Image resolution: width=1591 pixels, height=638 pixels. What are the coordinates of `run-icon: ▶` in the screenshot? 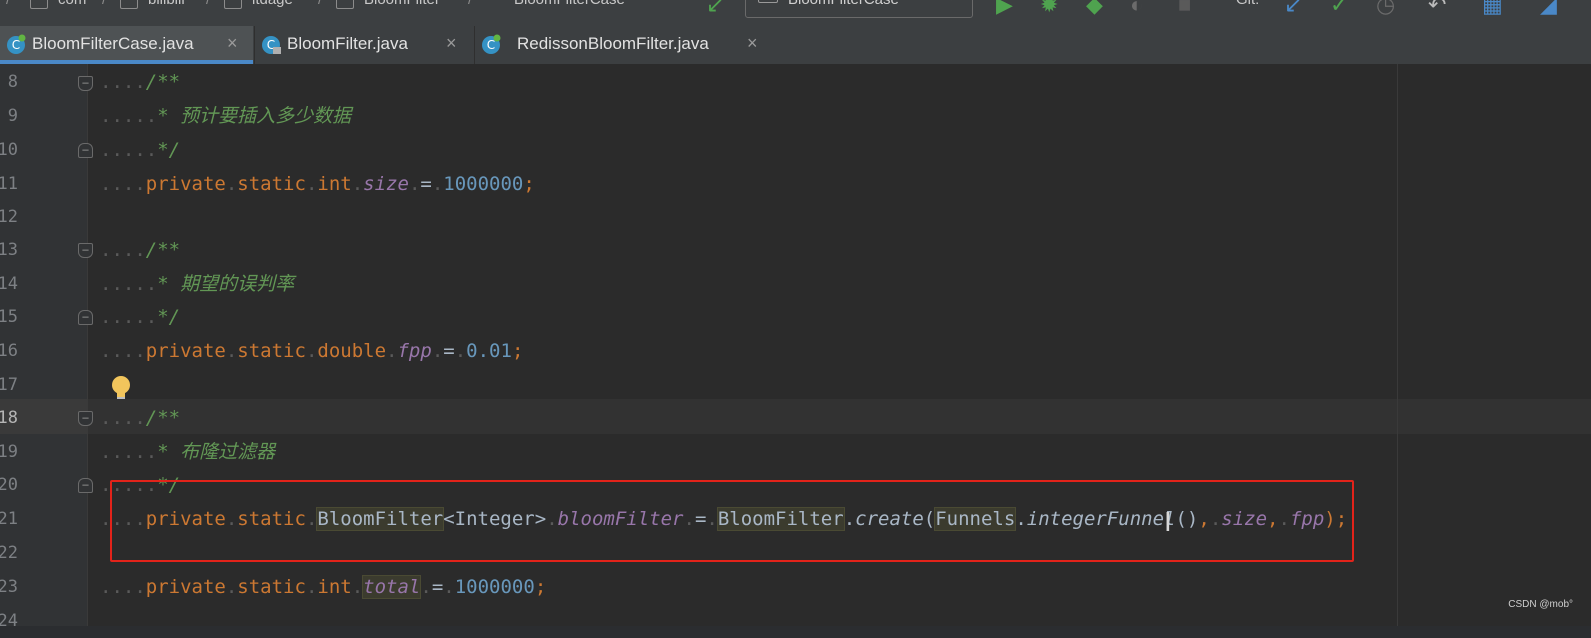 It's located at (1004, 9).